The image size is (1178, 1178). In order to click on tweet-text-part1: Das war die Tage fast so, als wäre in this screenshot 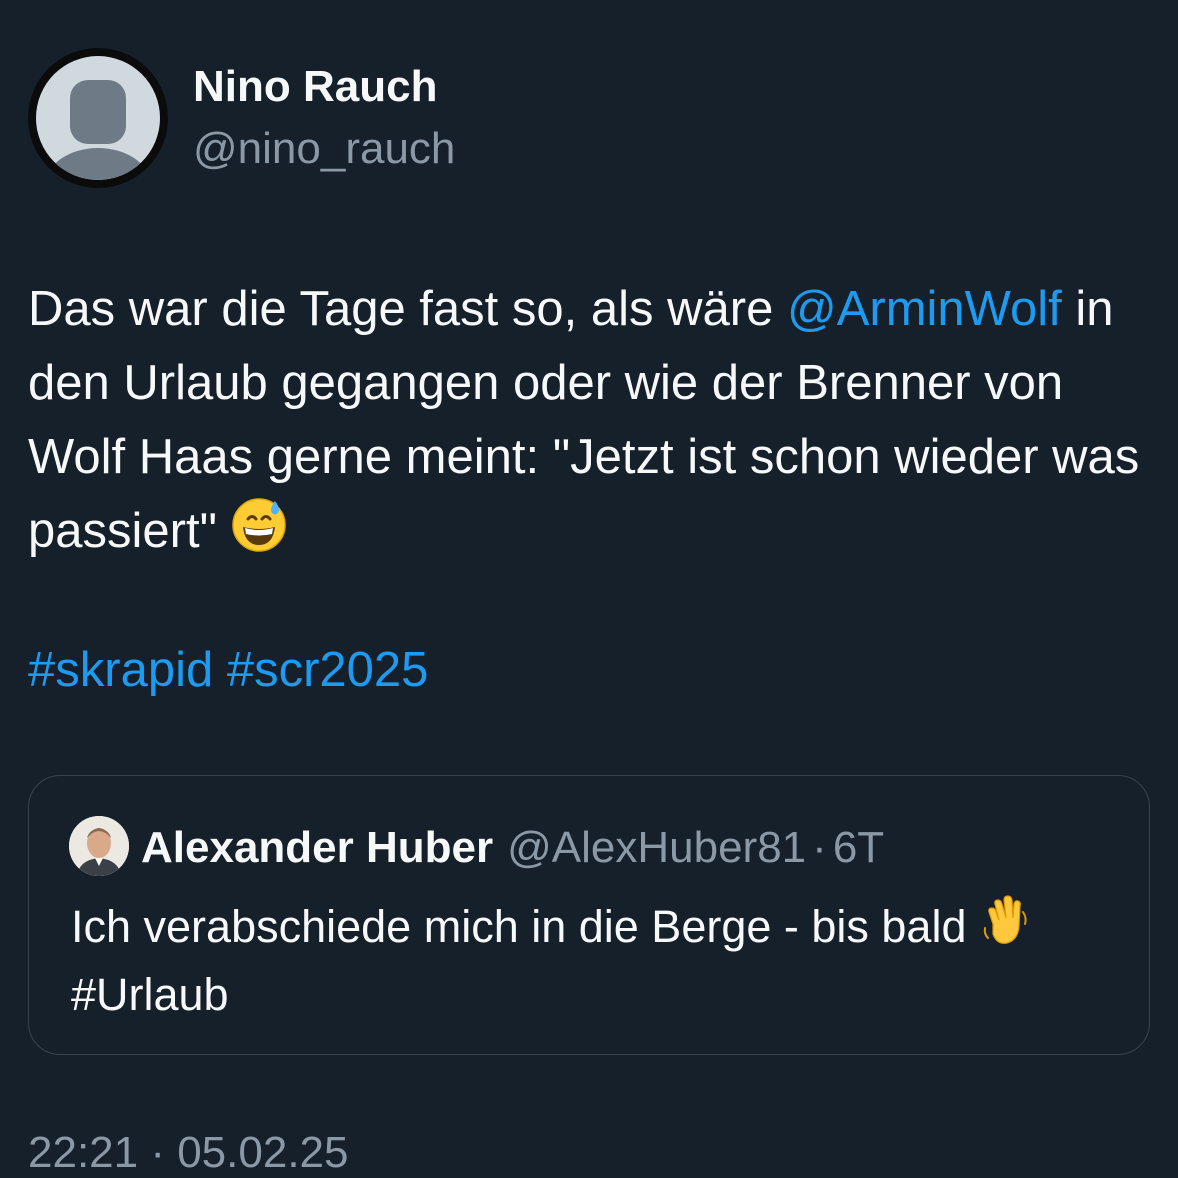, I will do `click(407, 309)`.